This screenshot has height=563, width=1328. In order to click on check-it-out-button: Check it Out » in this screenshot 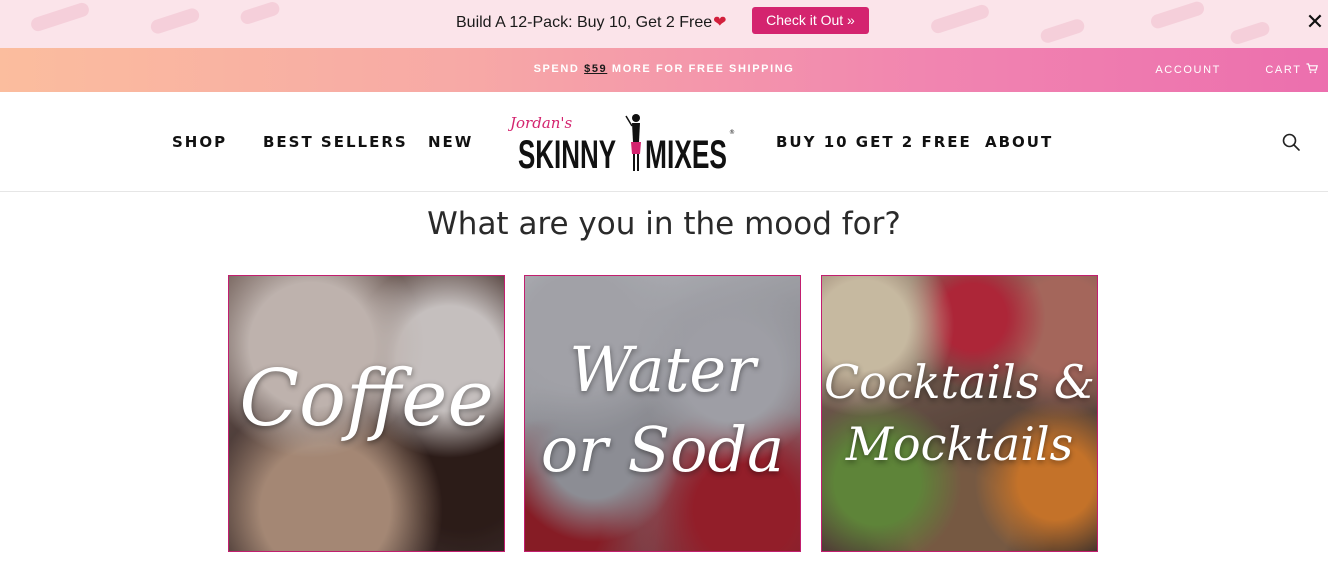, I will do `click(810, 20)`.